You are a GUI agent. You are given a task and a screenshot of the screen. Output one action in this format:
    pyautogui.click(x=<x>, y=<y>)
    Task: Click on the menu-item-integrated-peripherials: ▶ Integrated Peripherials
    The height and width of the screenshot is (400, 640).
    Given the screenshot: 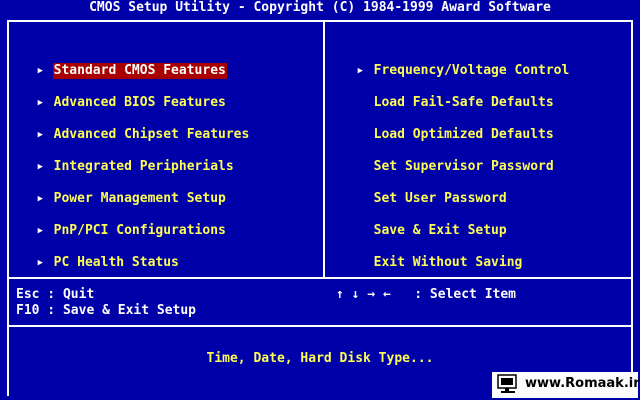 What is the action you would take?
    pyautogui.click(x=128, y=158)
    